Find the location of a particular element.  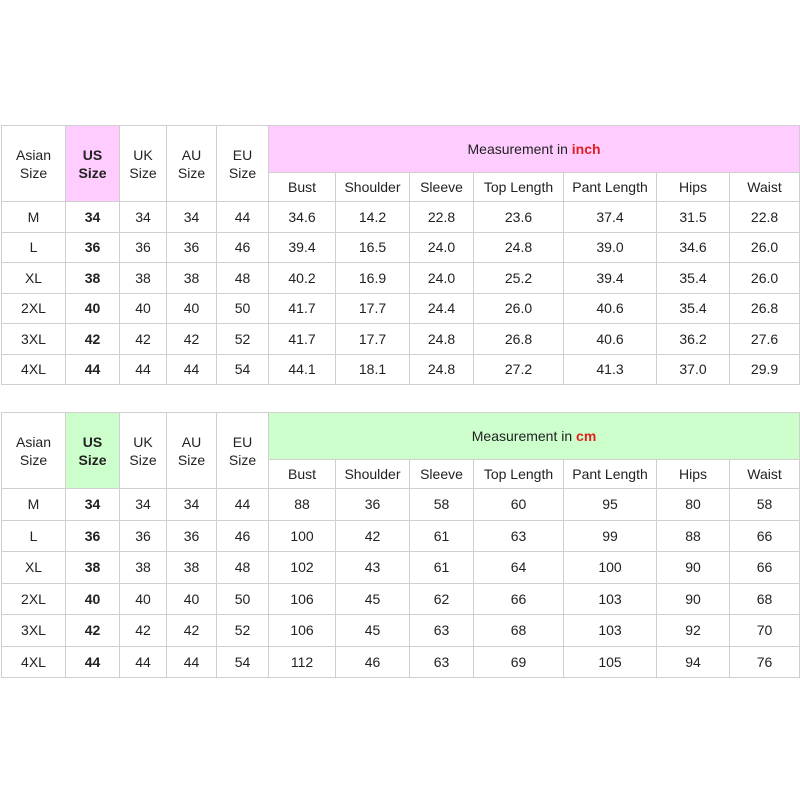

header-au-size: AU Size is located at coordinates (191, 450).